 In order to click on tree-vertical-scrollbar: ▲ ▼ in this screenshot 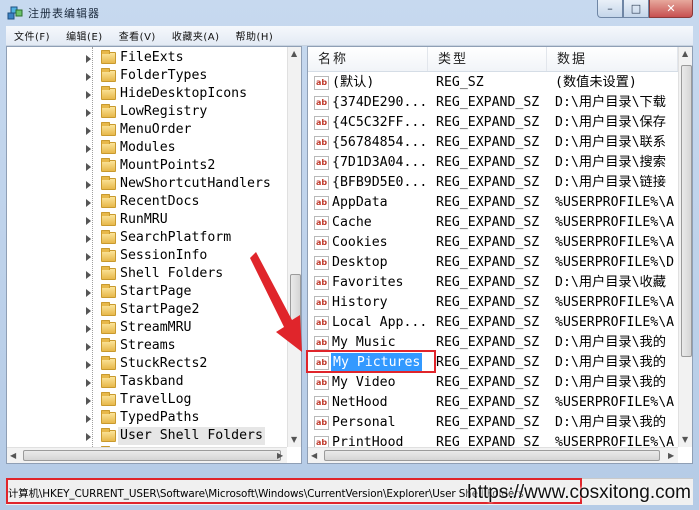, I will do `click(294, 247)`.